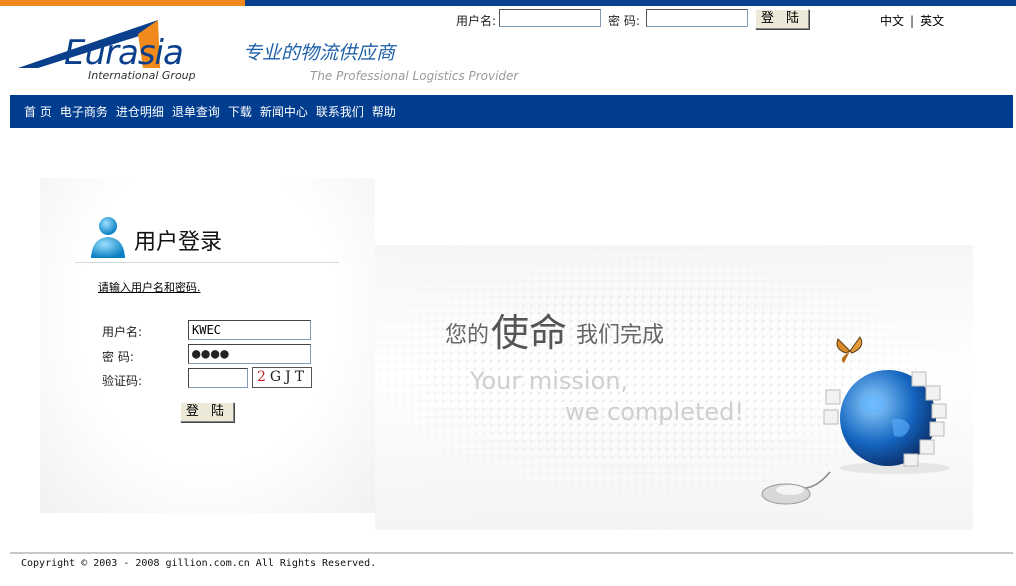  Describe the element at coordinates (654, 412) in the screenshot. I see `mission-en-line2: we completed!` at that location.